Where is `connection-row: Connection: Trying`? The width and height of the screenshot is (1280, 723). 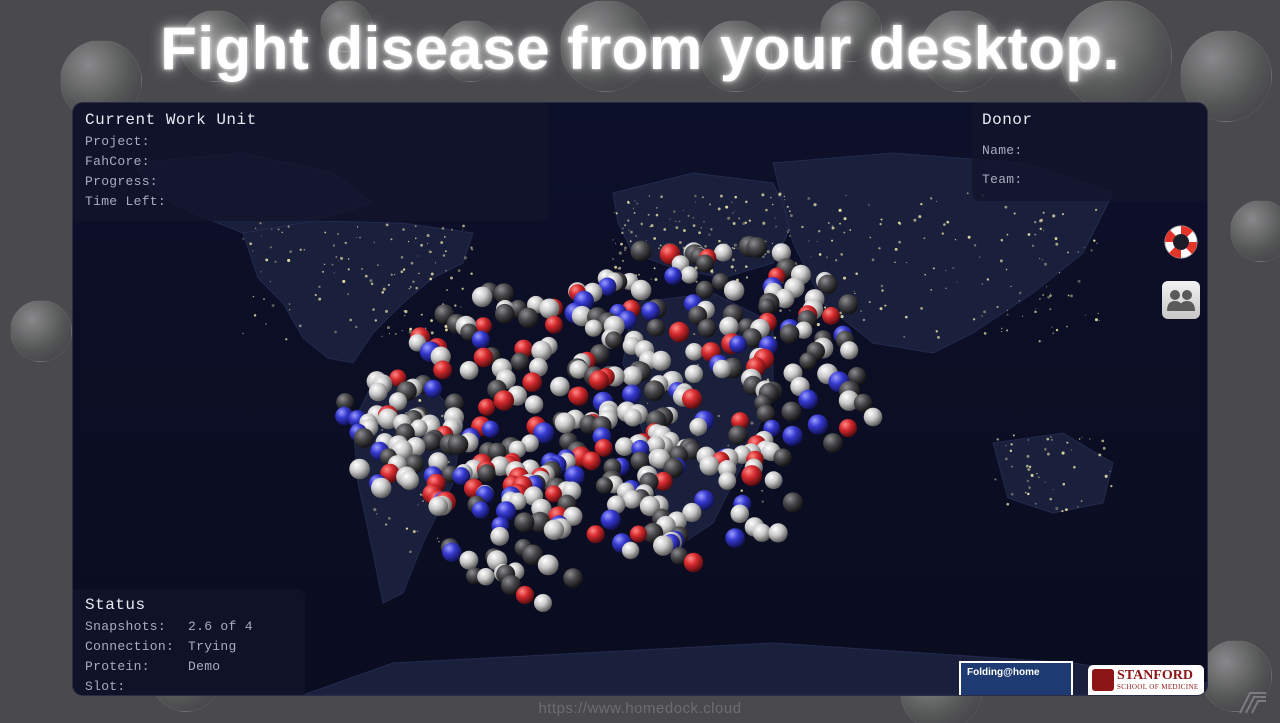 connection-row: Connection: Trying is located at coordinates (189, 646).